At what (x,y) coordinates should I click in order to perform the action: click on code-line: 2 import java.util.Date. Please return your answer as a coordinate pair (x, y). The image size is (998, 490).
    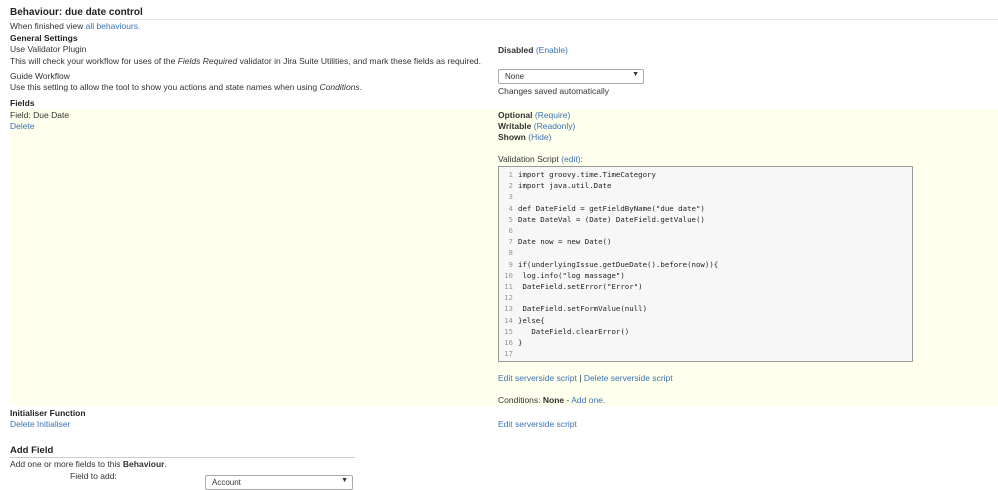
    Looking at the image, I should click on (705, 185).